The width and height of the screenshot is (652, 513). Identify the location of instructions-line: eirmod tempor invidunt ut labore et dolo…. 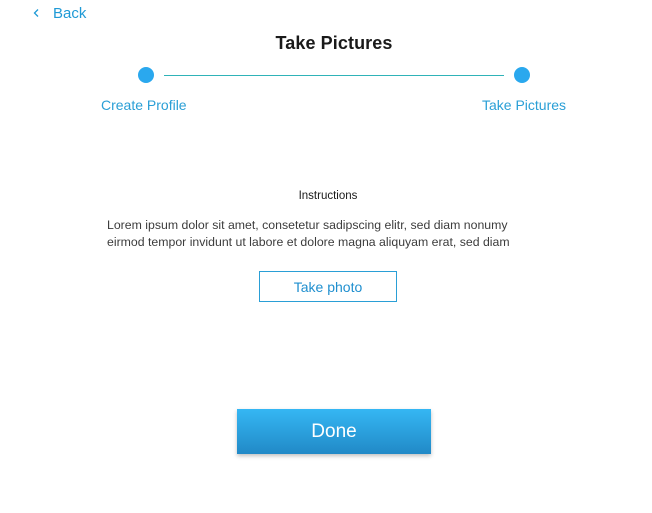
(308, 242).